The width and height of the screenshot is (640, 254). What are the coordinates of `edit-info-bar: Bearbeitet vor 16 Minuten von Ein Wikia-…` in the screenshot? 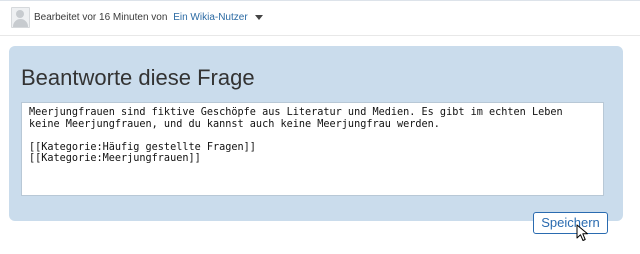 It's located at (320, 18).